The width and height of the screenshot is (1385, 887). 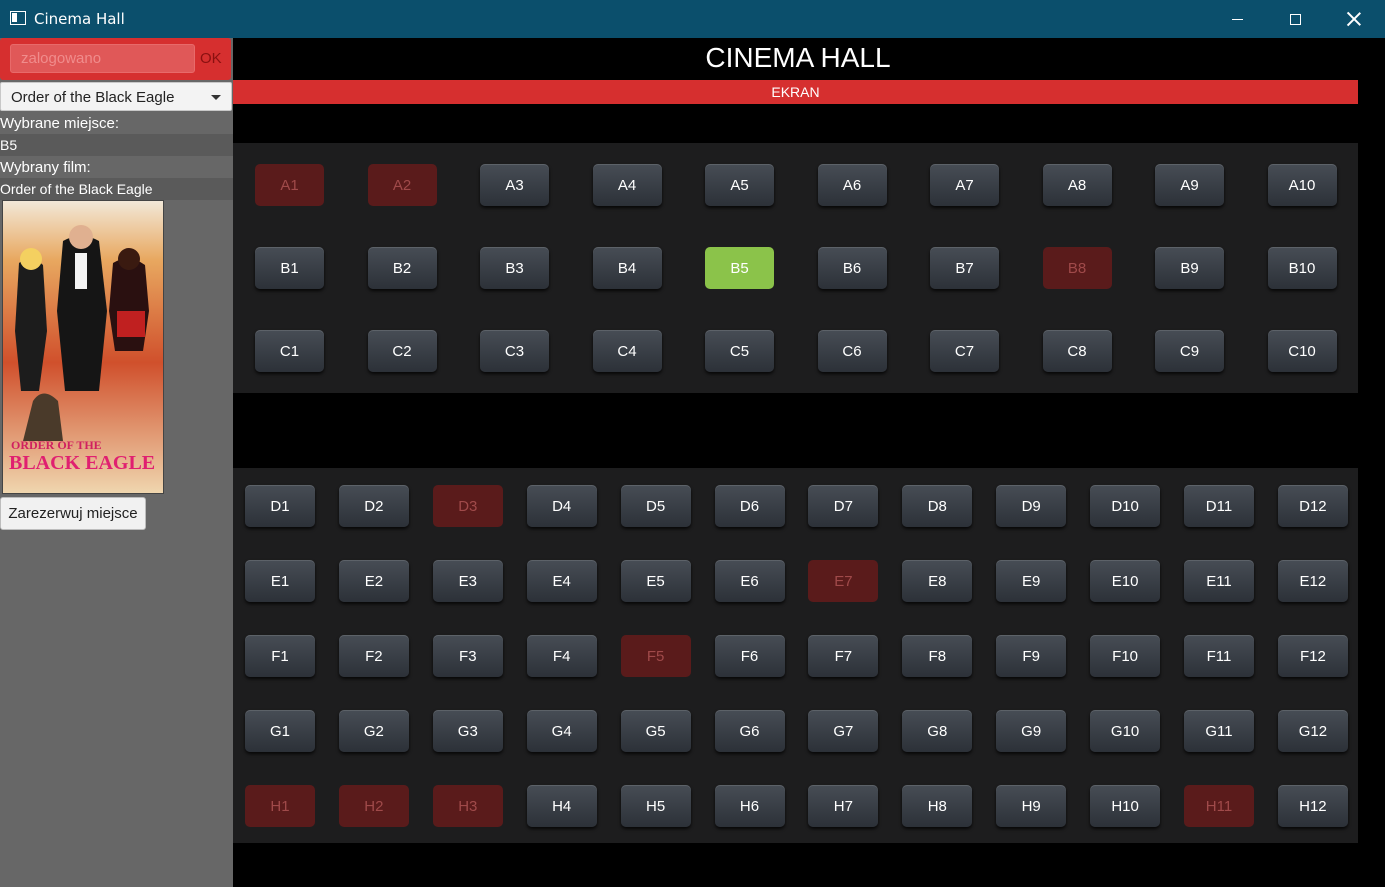 I want to click on seat-c4: C4, so click(x=627, y=351).